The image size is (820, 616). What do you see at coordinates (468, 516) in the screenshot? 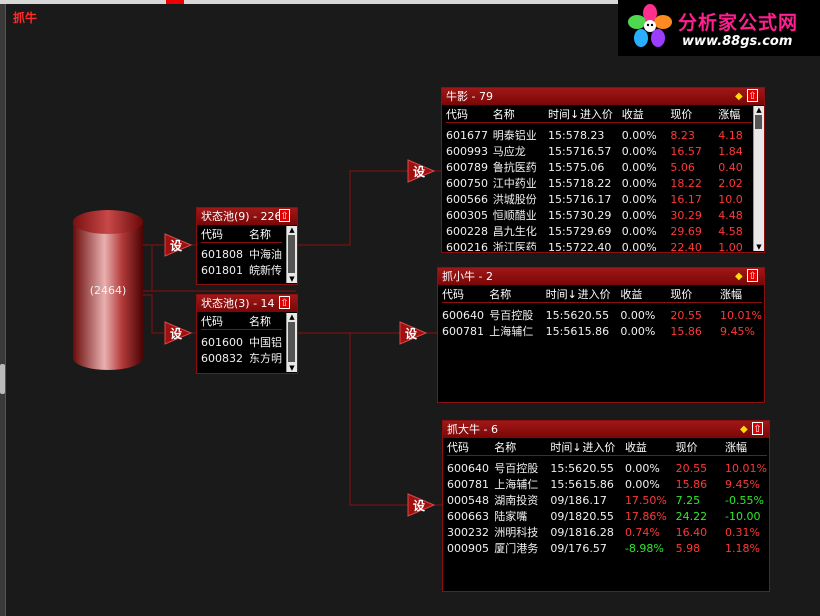
I see `table-cell: 600663` at bounding box center [468, 516].